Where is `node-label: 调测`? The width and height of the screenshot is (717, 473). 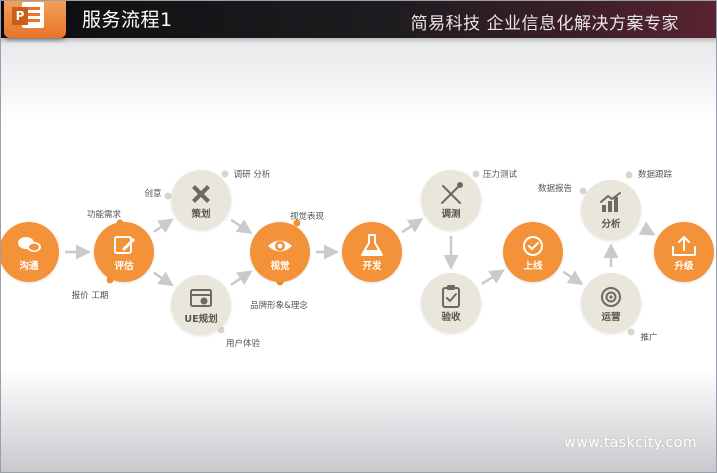 node-label: 调测 is located at coordinates (451, 214).